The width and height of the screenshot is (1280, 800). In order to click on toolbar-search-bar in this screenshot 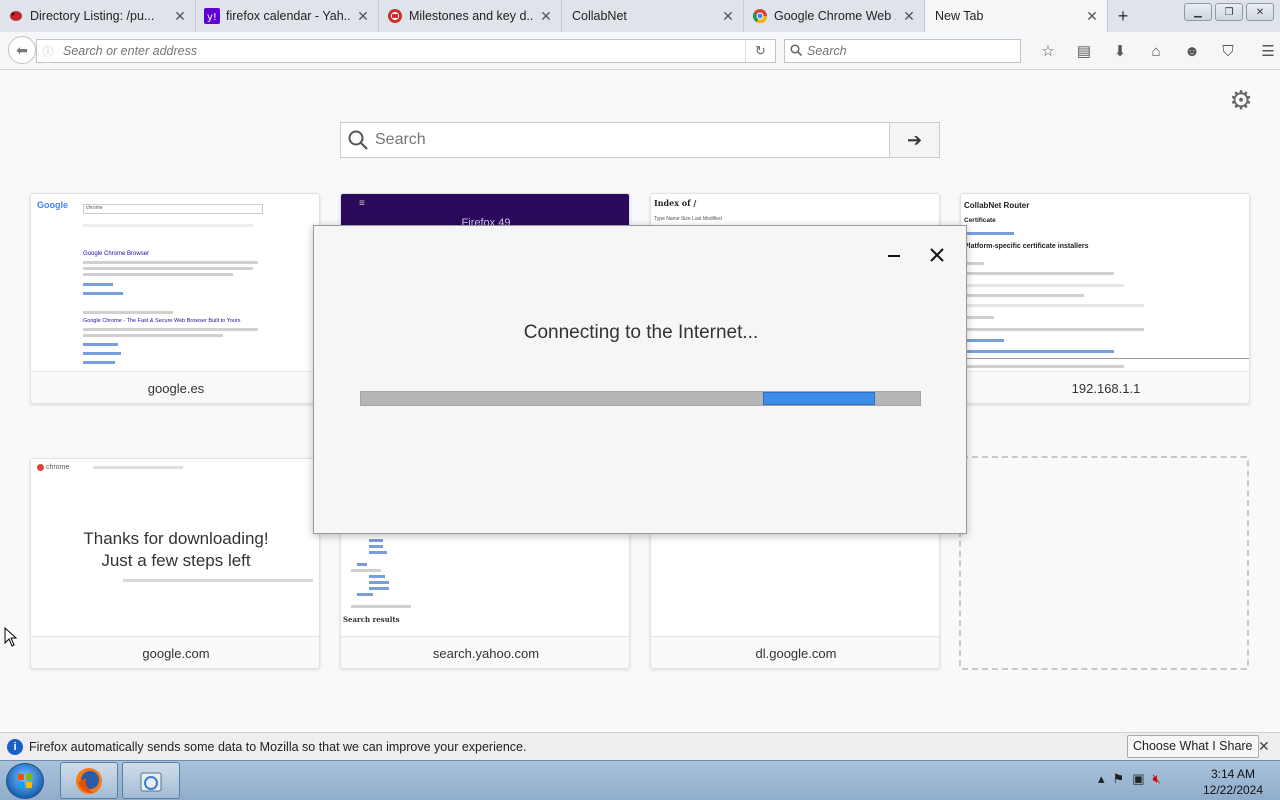, I will do `click(902, 51)`.